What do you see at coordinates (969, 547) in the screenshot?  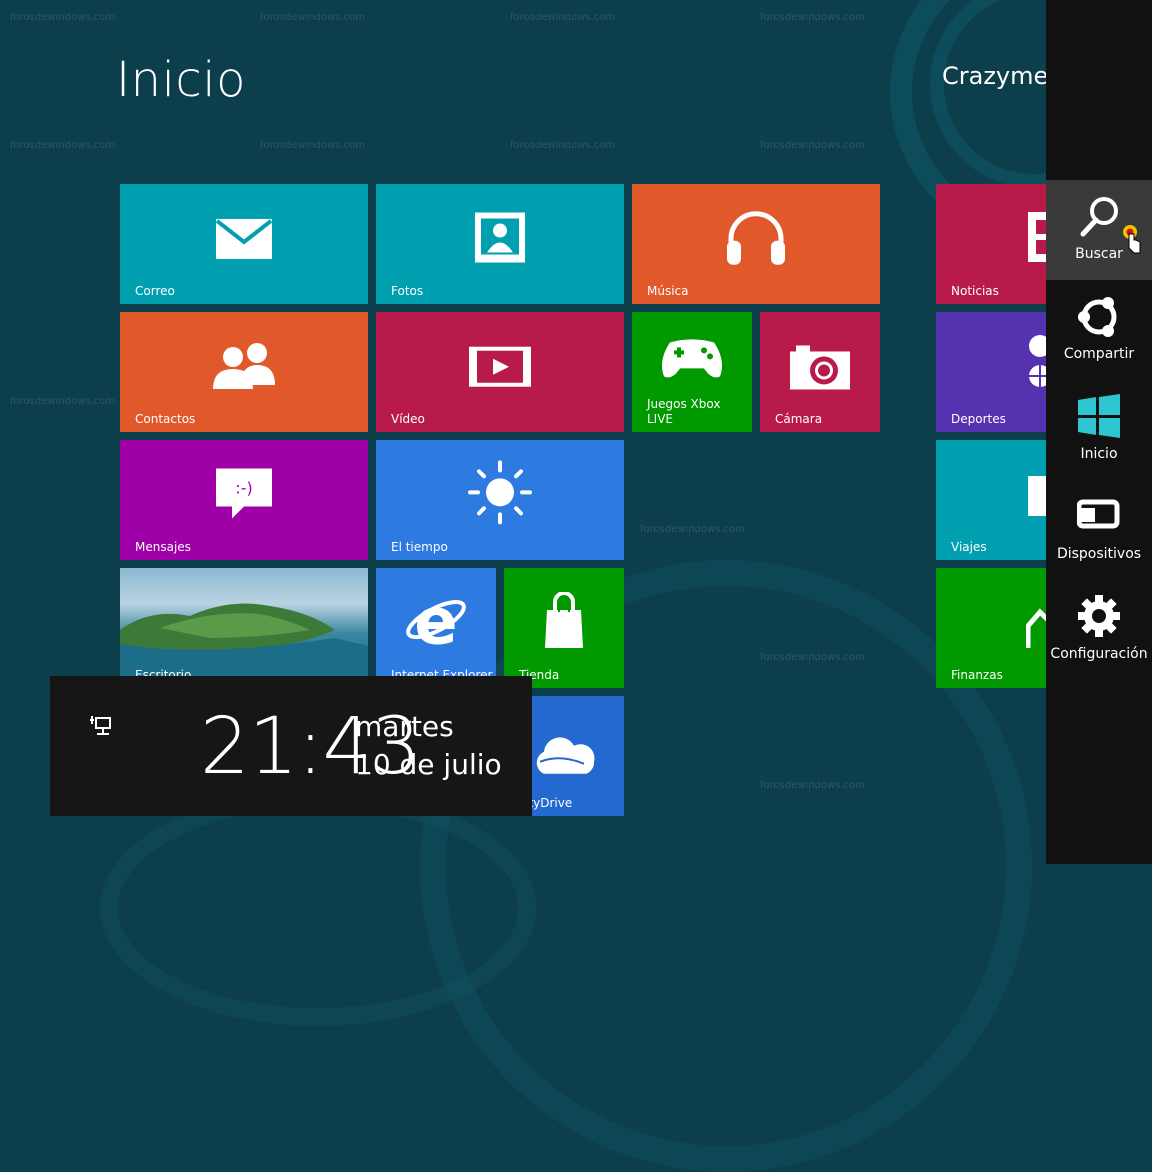 I see `tile-label: Viajes` at bounding box center [969, 547].